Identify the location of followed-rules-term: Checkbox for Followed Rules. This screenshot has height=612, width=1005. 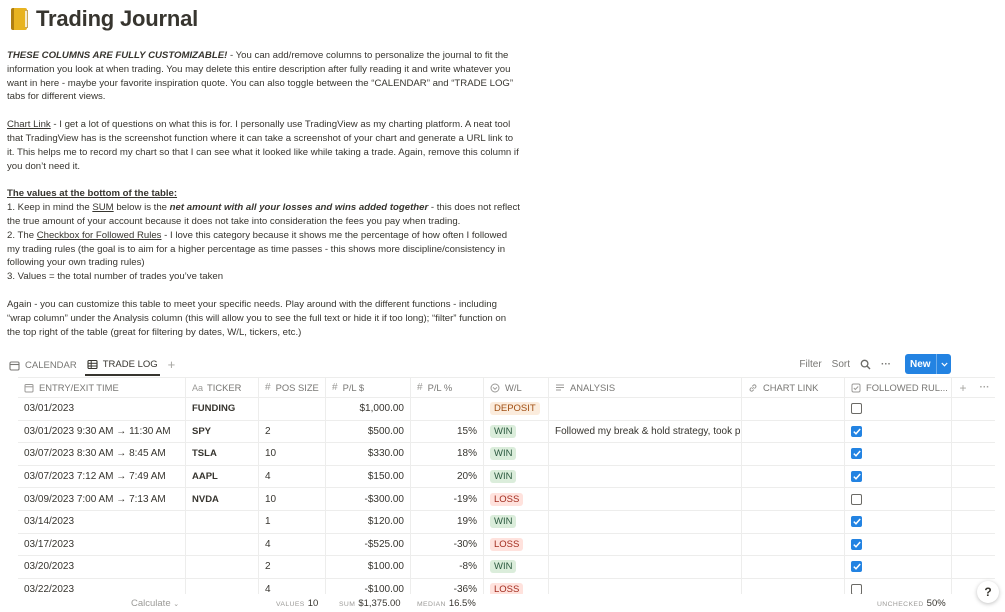
(99, 235).